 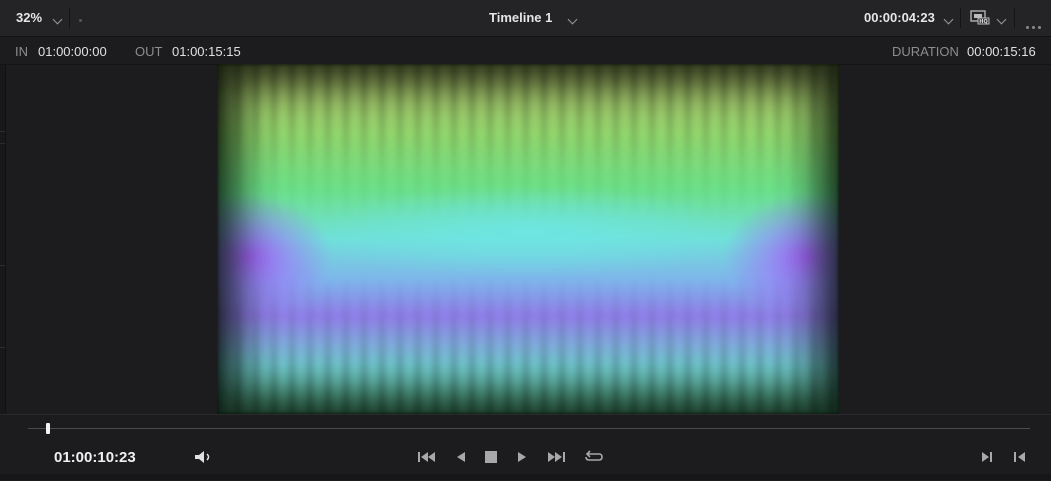 What do you see at coordinates (988, 457) in the screenshot?
I see `next-clip-icon` at bounding box center [988, 457].